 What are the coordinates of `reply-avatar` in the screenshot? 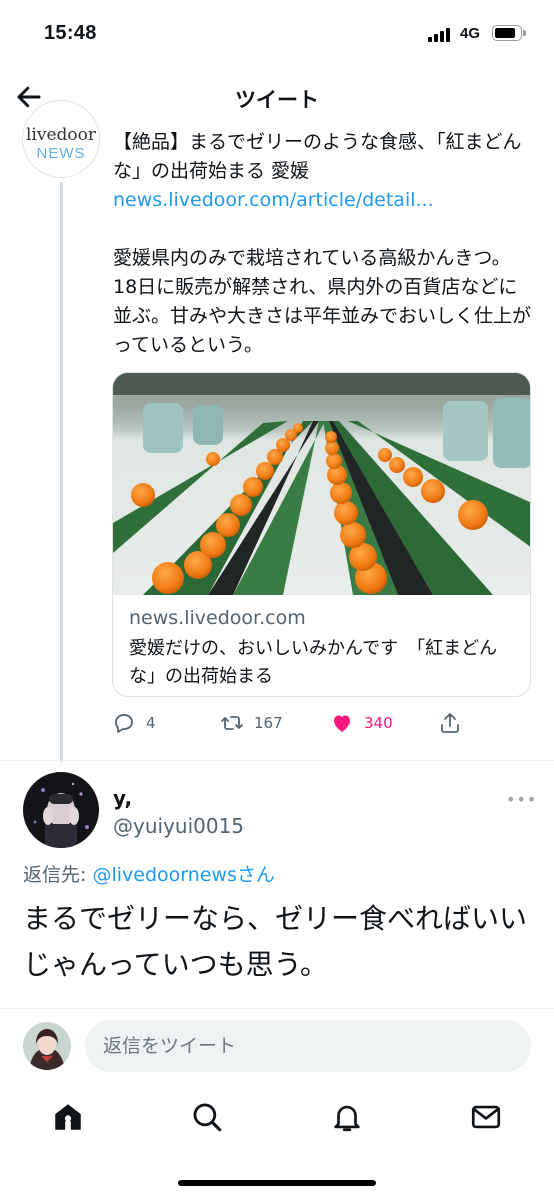 It's located at (61, 810).